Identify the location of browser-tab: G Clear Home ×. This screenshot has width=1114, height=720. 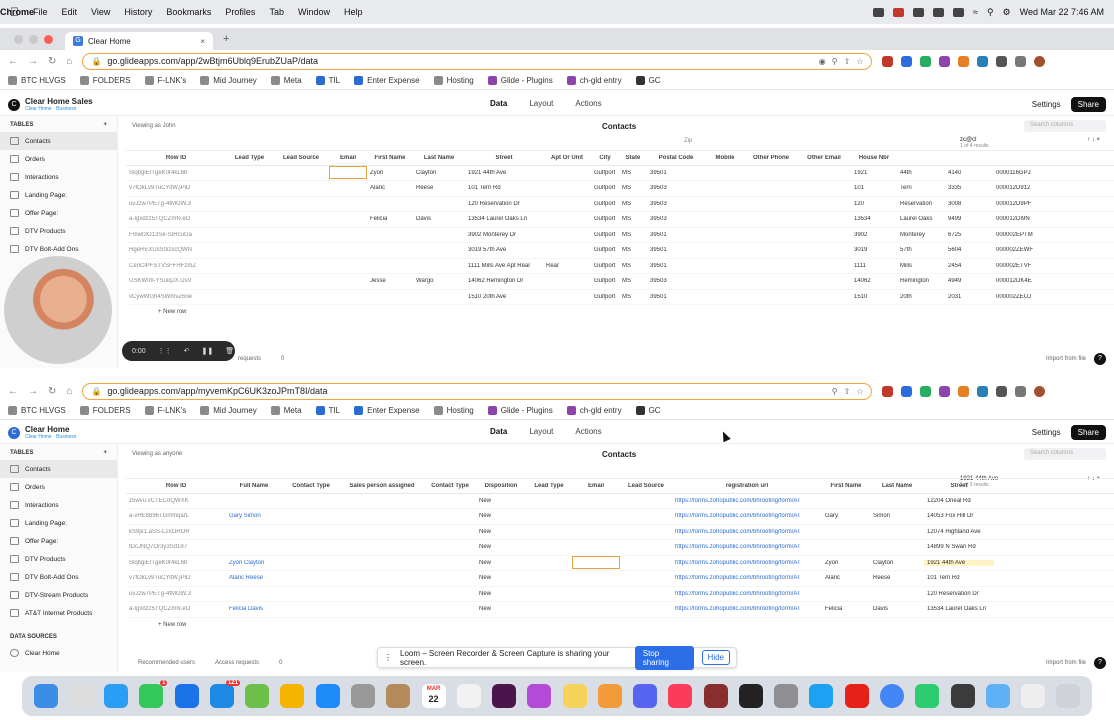
(139, 41).